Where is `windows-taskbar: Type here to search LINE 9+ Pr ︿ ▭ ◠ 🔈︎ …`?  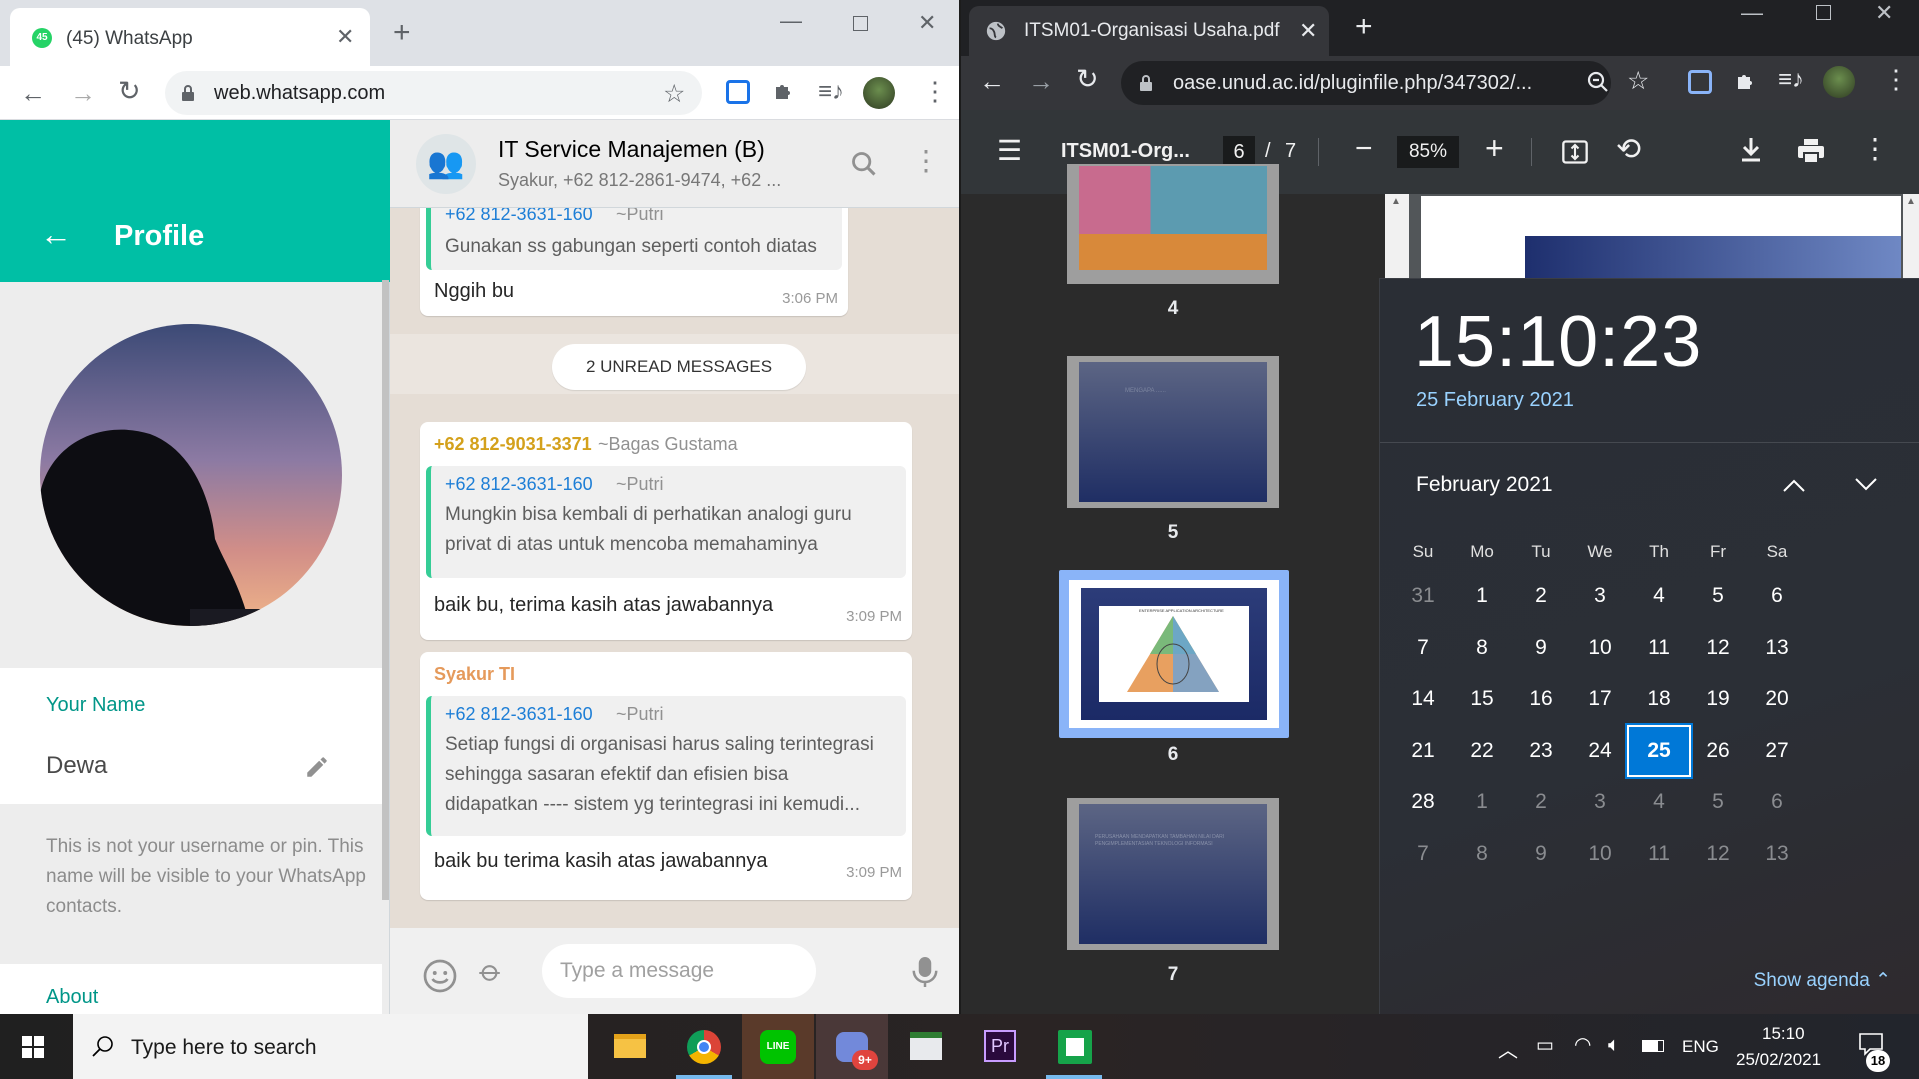
windows-taskbar: Type here to search LINE 9+ Pr ︿ ▭ ◠ 🔈︎ … is located at coordinates (959, 1046).